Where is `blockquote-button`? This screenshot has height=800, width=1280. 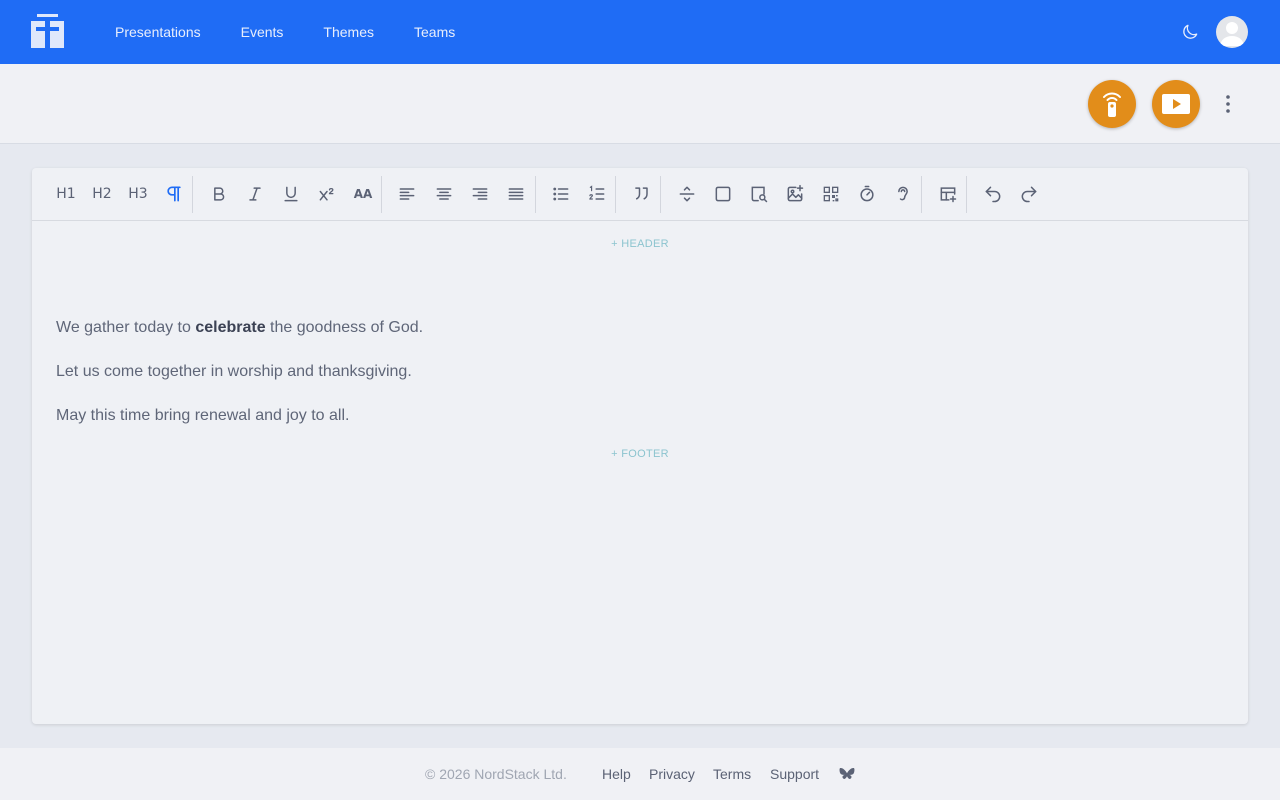
blockquote-button is located at coordinates (642, 194).